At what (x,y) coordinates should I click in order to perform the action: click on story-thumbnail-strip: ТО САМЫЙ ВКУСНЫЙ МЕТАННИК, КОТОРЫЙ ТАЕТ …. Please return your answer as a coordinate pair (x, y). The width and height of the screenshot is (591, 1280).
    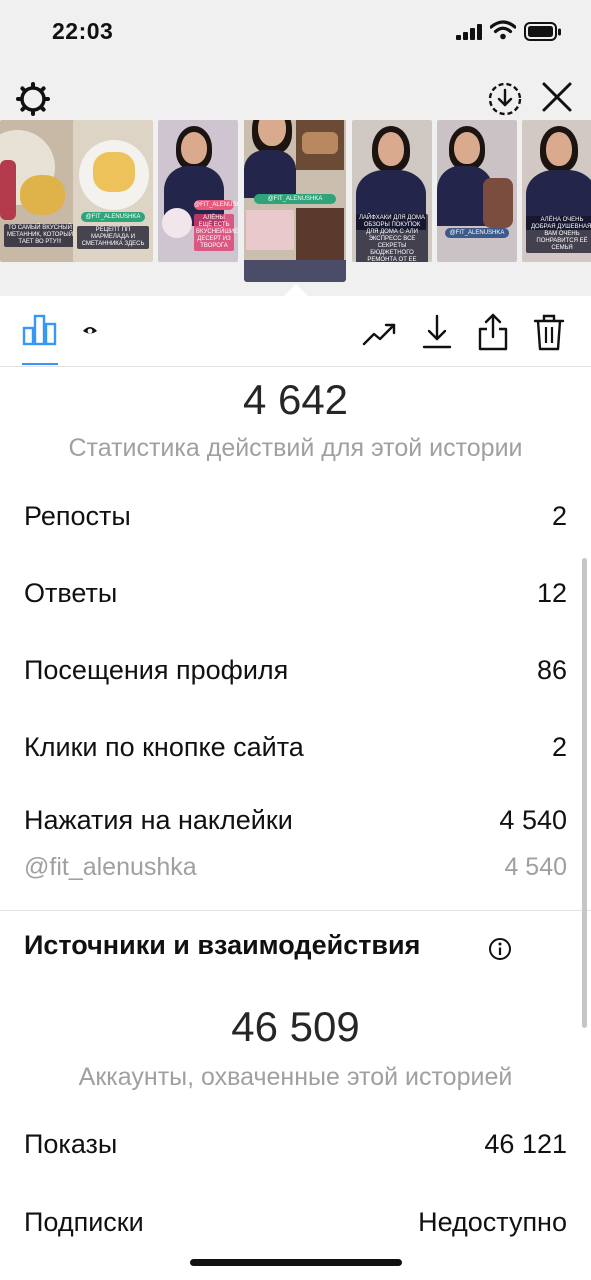
    Looking at the image, I should click on (295, 202).